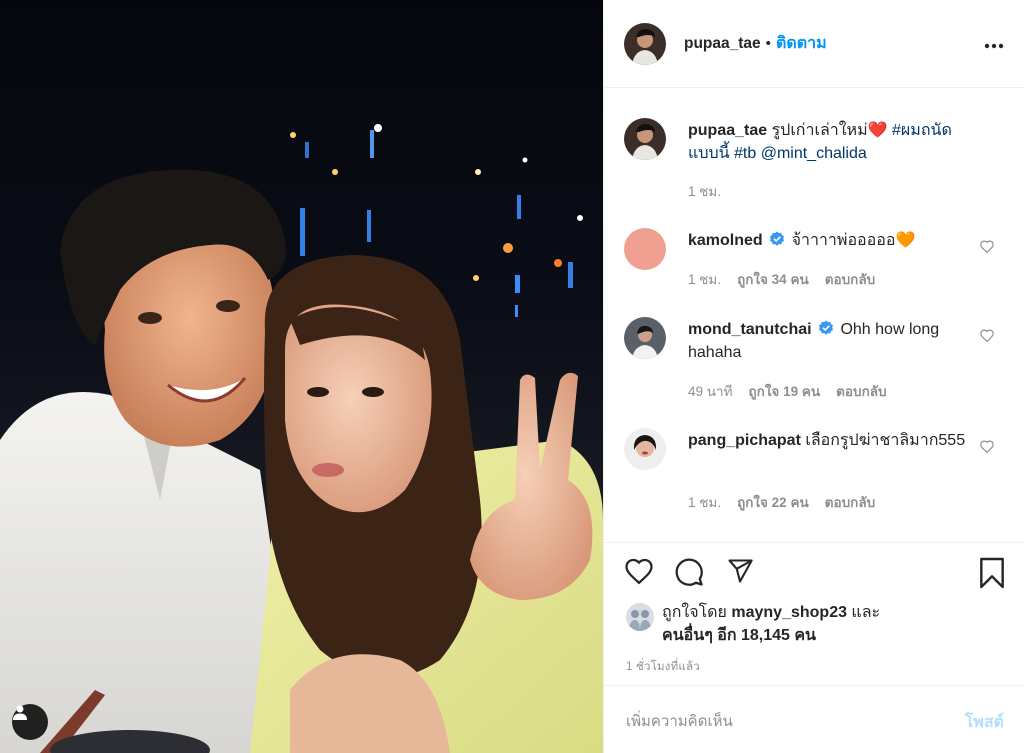  I want to click on post-comment-button: โพสต์, so click(984, 722).